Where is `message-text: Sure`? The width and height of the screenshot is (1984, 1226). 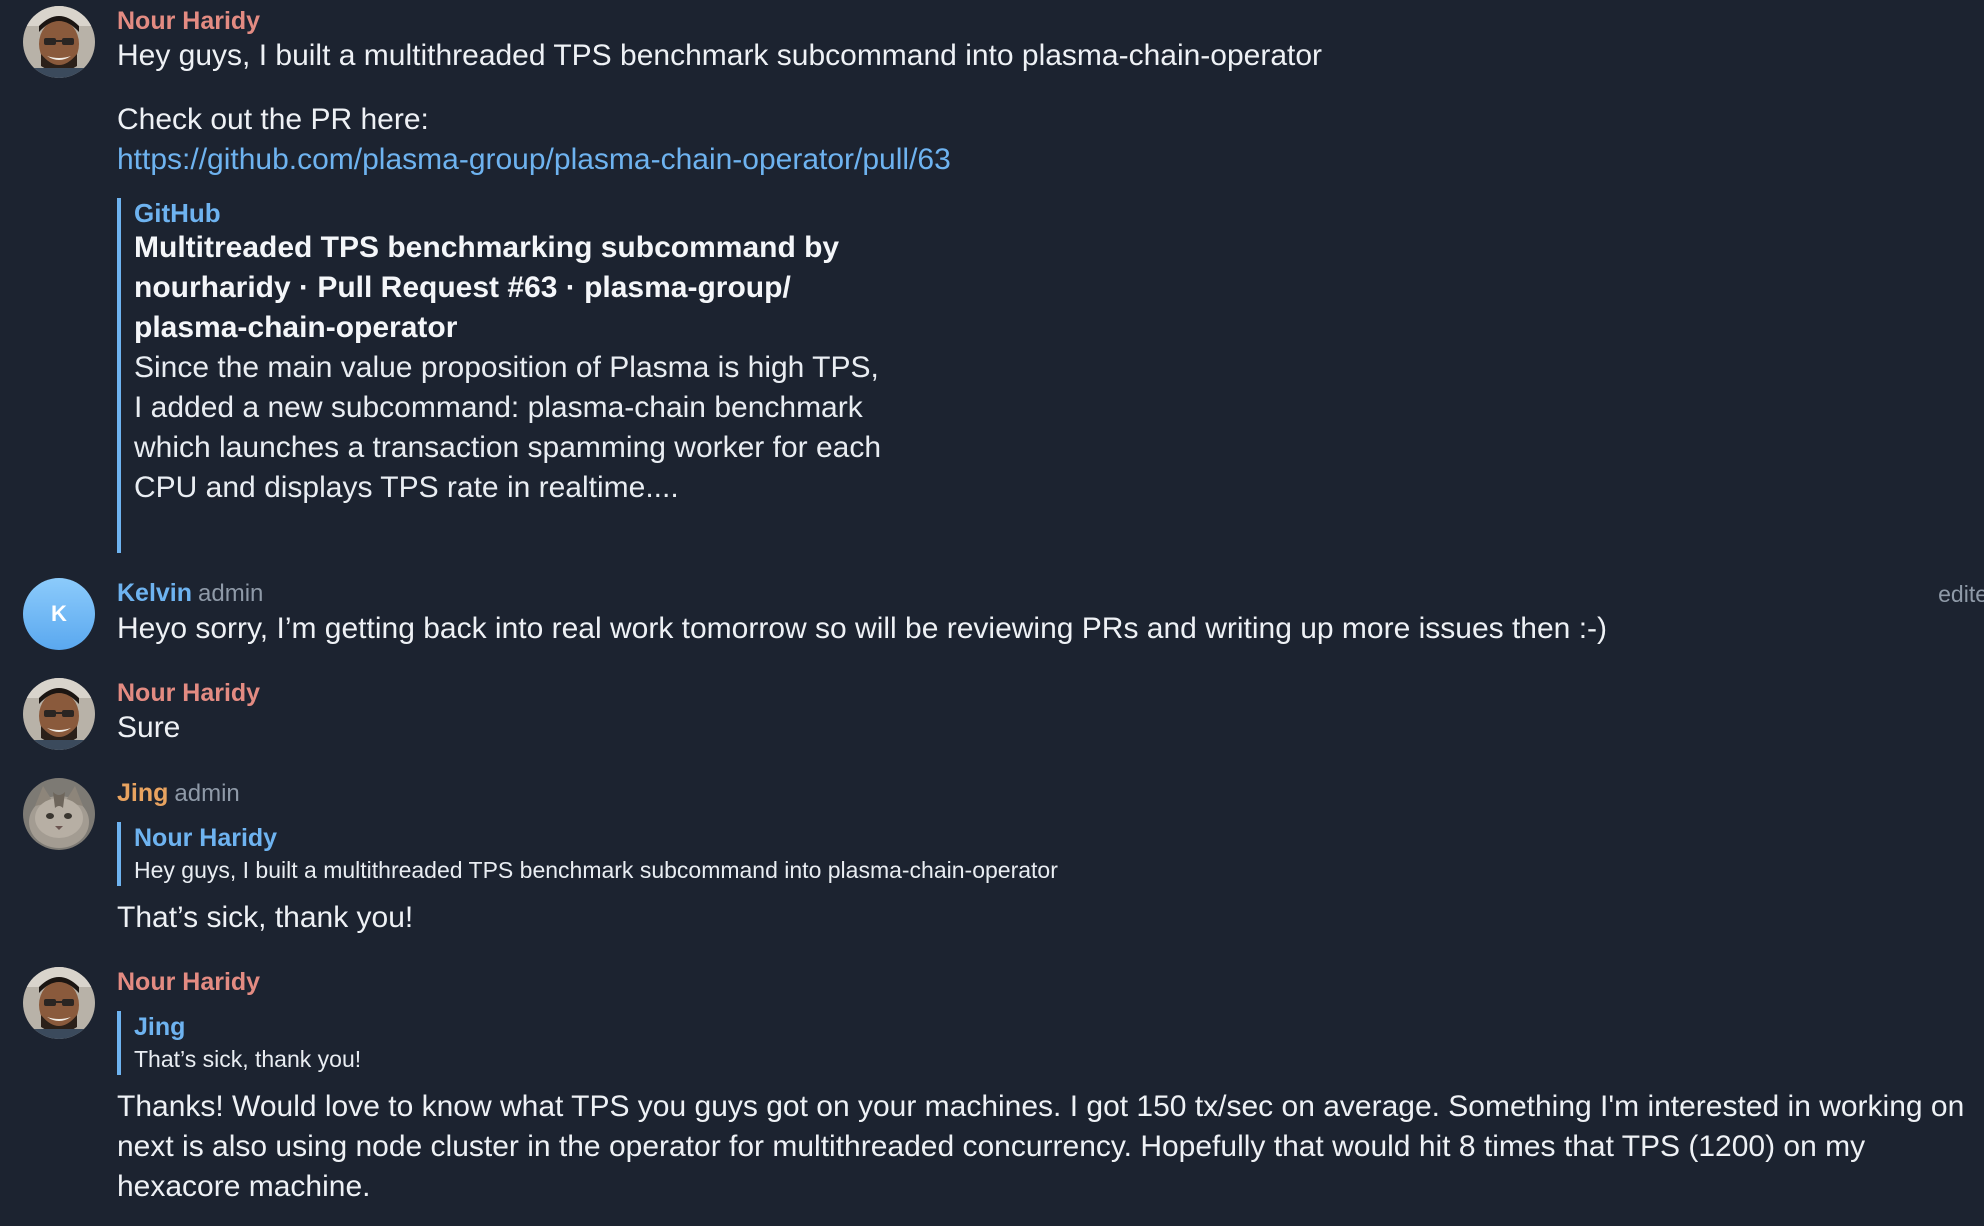 message-text: Sure is located at coordinates (149, 727).